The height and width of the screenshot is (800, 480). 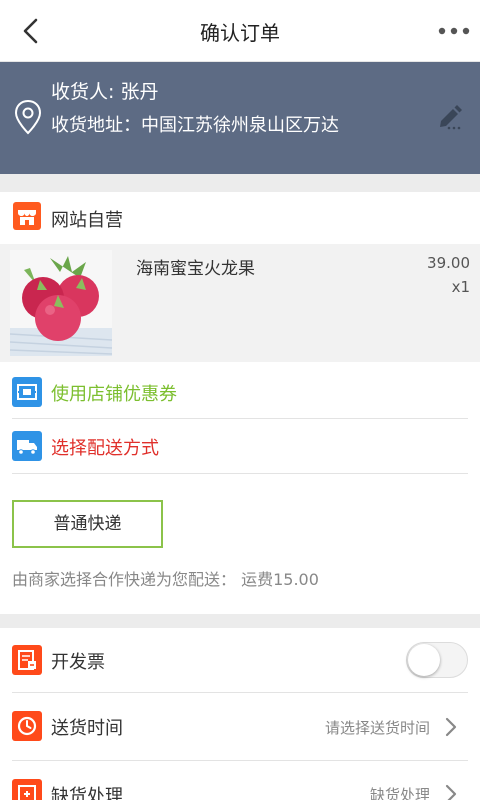 I want to click on stockout-label: 缺货处理, so click(x=87, y=793).